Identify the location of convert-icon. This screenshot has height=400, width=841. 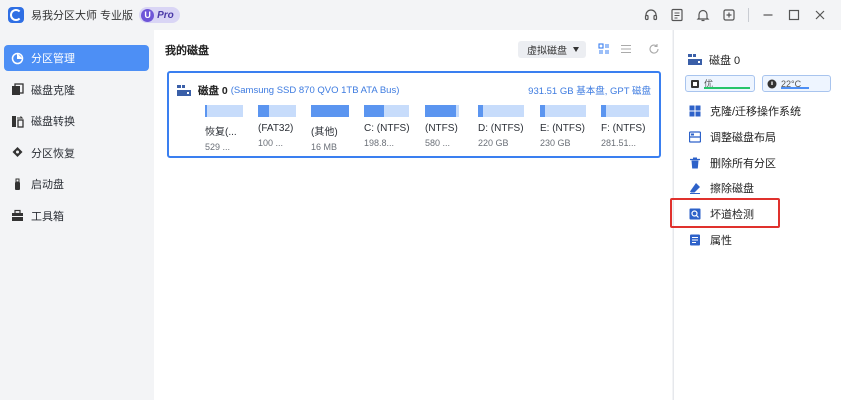
(17, 121).